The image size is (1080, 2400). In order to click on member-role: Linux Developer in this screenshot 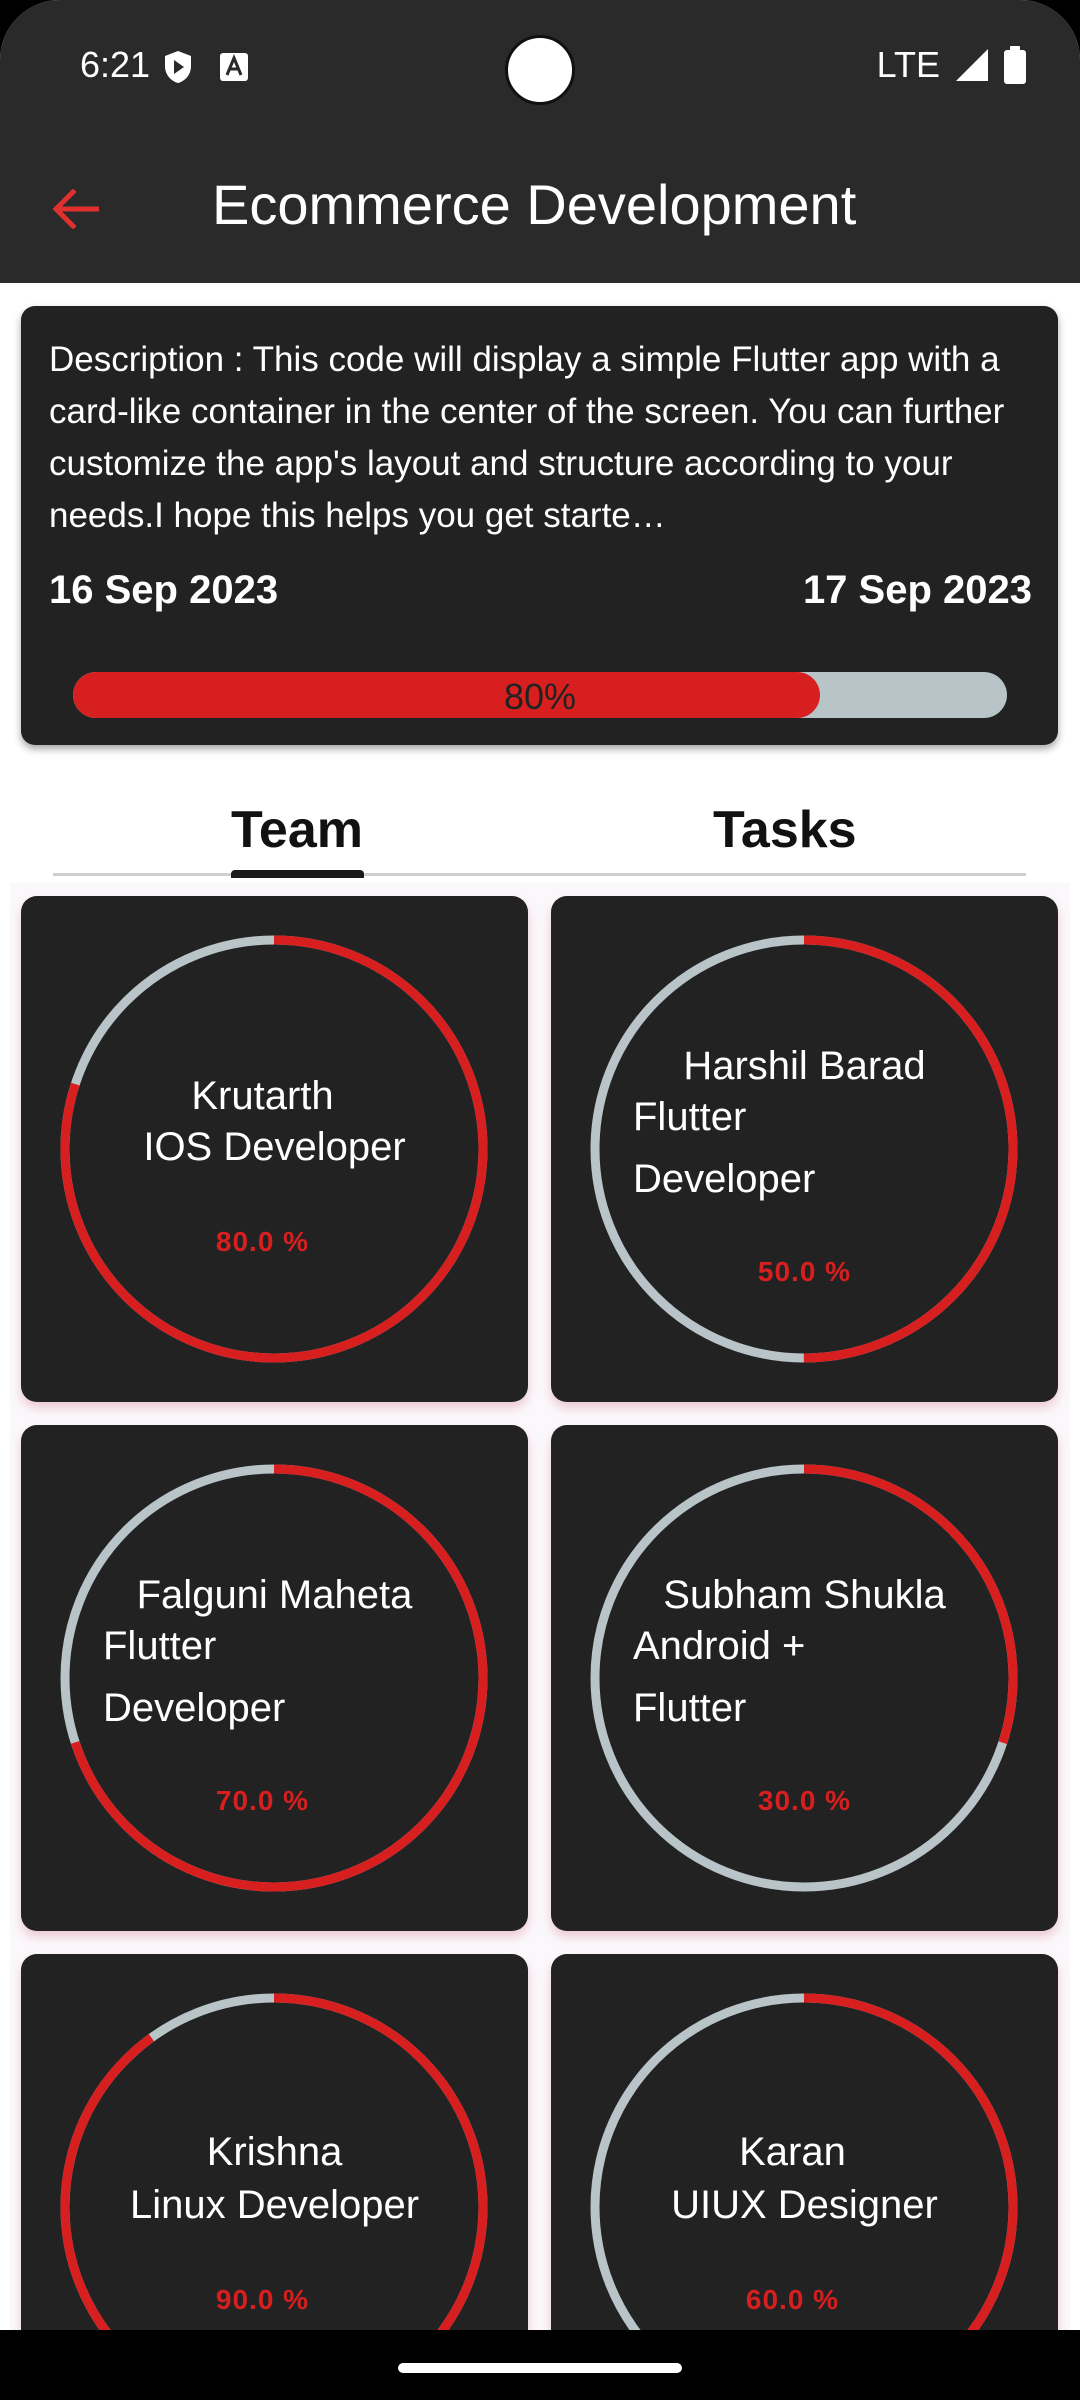, I will do `click(274, 2205)`.